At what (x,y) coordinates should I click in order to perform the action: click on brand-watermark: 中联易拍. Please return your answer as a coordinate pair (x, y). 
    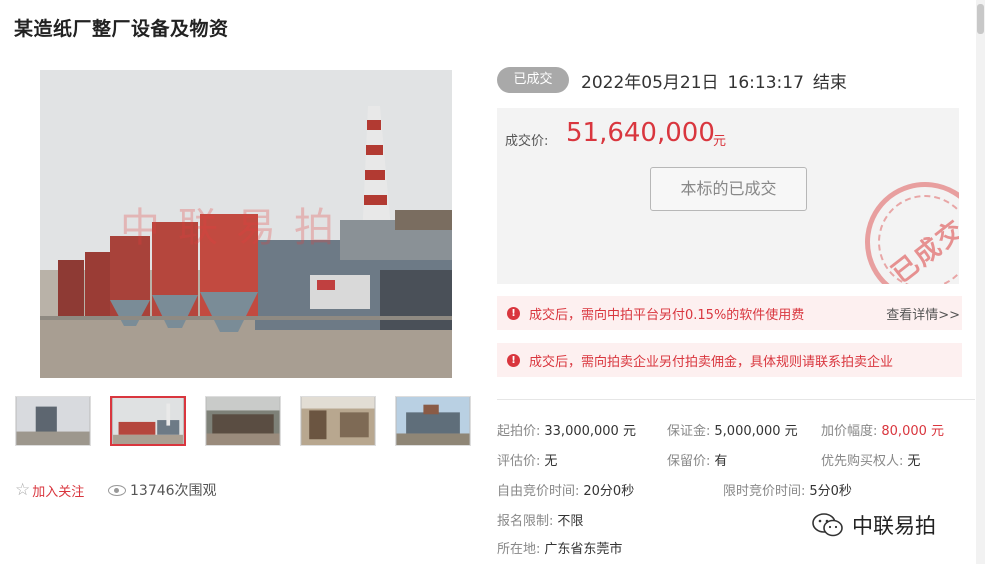
    Looking at the image, I should click on (874, 525).